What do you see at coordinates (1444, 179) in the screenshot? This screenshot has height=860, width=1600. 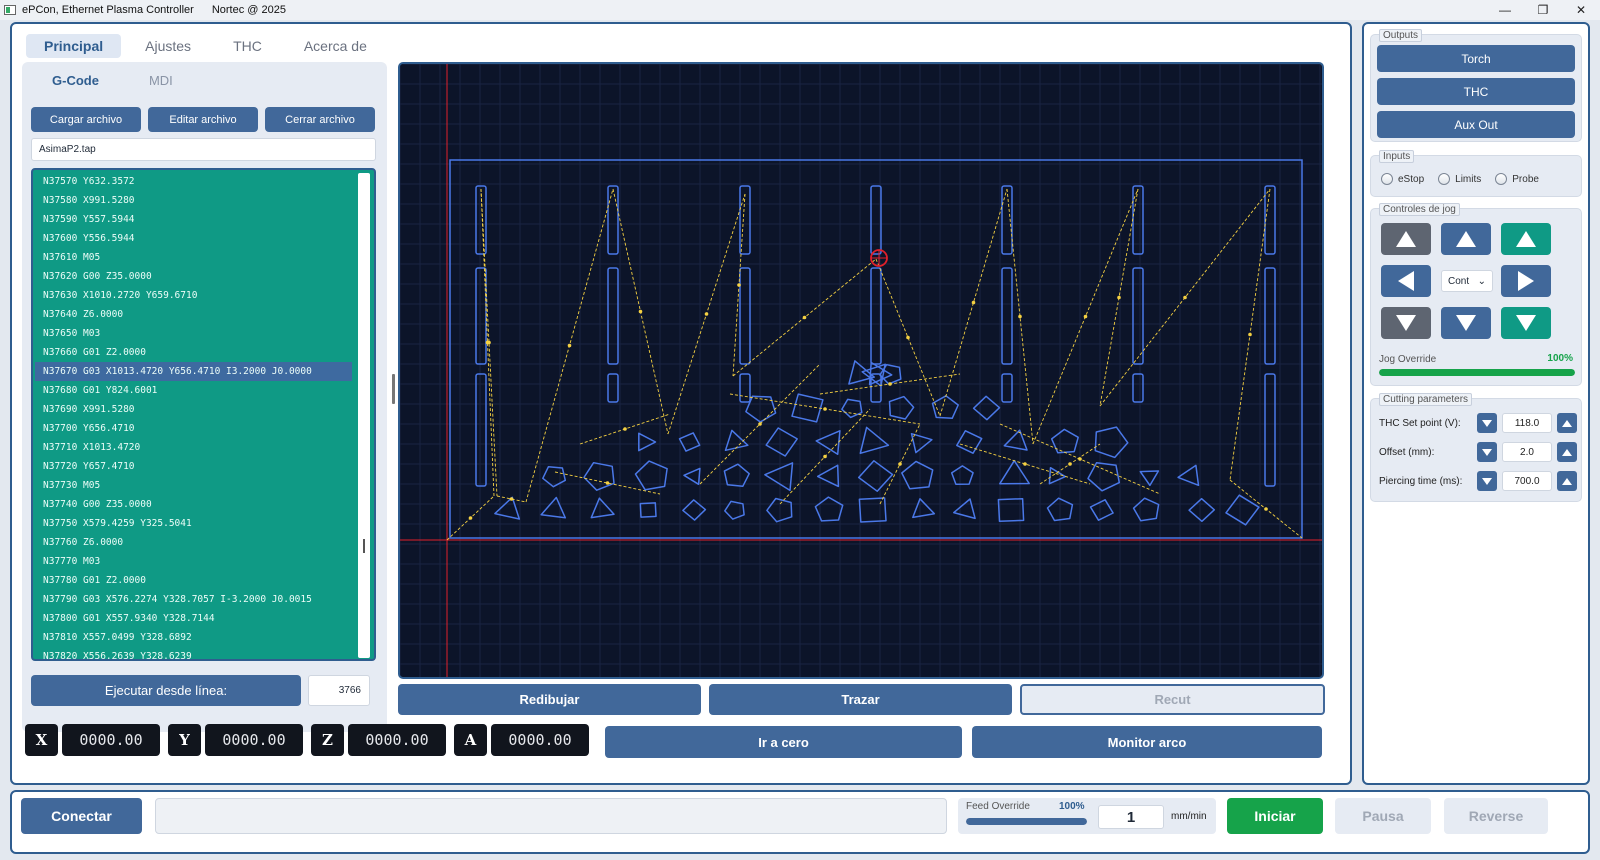 I see `limits-led-icon` at bounding box center [1444, 179].